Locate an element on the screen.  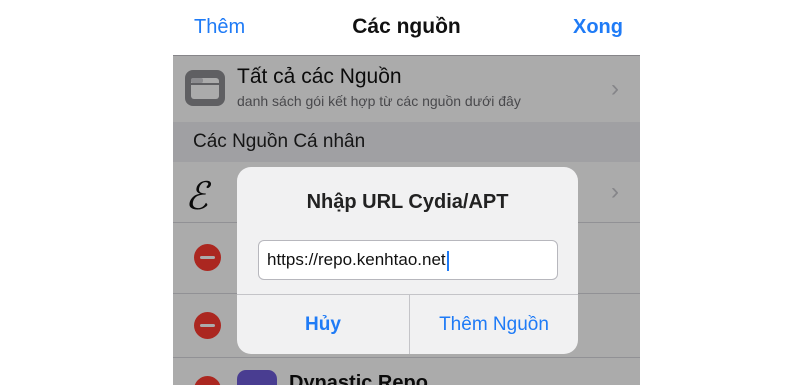
add-source-button: Thêm Nguồn is located at coordinates (494, 324).